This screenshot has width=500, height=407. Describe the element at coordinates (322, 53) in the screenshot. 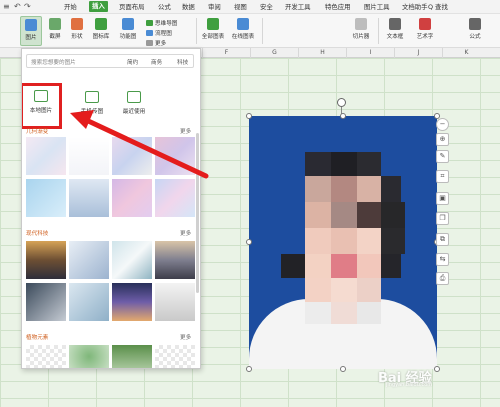

I see `column-header: H` at that location.